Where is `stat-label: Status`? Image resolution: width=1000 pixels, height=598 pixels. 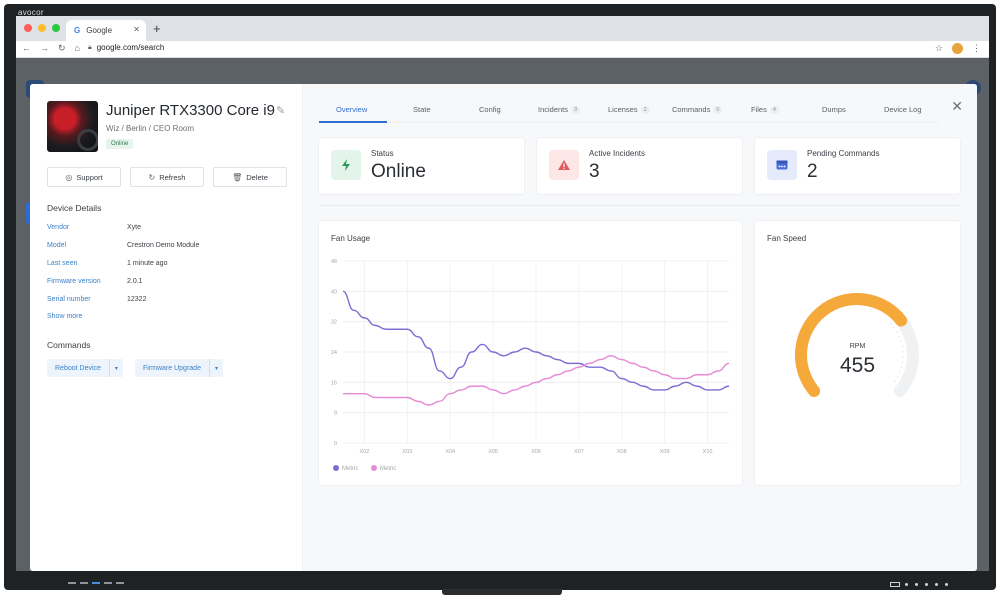
stat-label: Status is located at coordinates (382, 153).